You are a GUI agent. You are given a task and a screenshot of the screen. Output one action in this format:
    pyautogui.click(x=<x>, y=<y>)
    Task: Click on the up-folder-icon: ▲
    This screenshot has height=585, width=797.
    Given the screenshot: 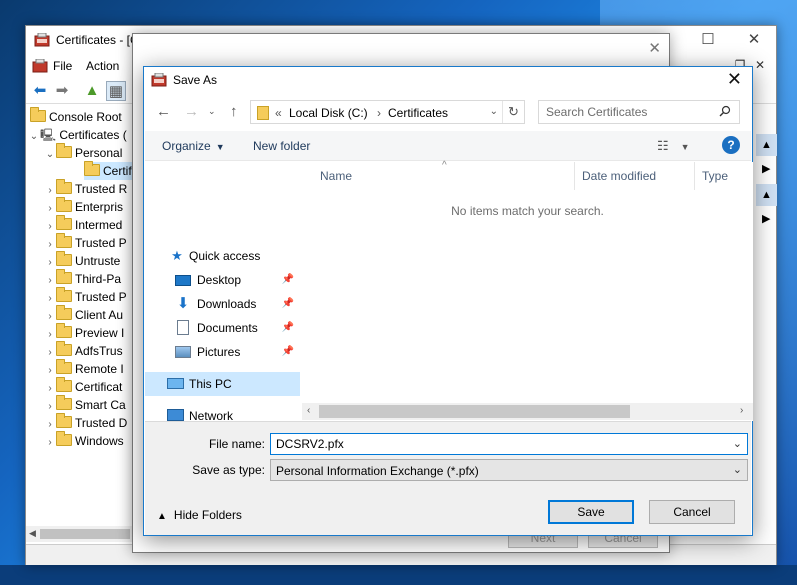 What is the action you would take?
    pyautogui.click(x=92, y=91)
    